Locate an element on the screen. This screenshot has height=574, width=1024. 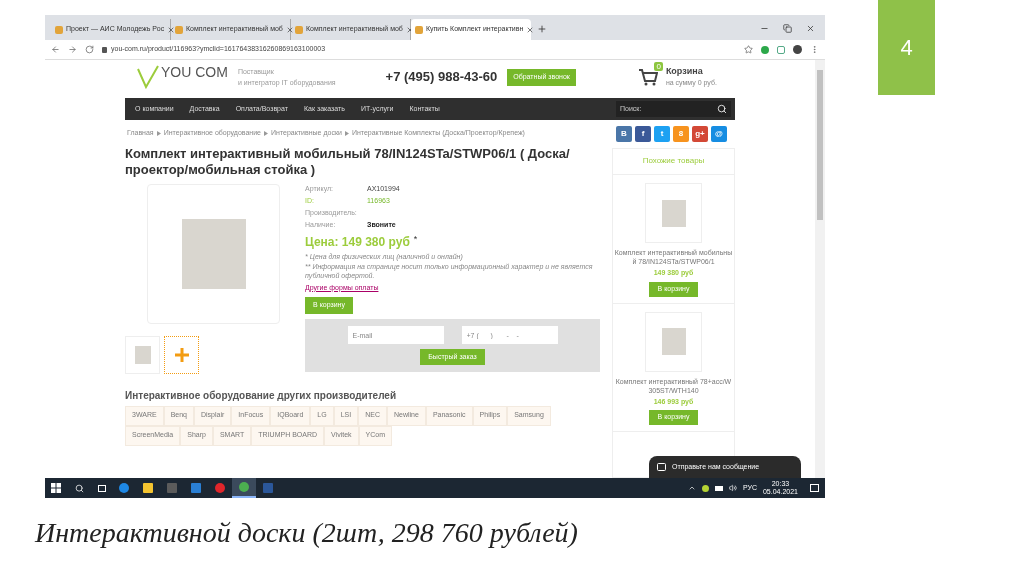
panel-title: Похожие товары is located at coordinates (673, 165).